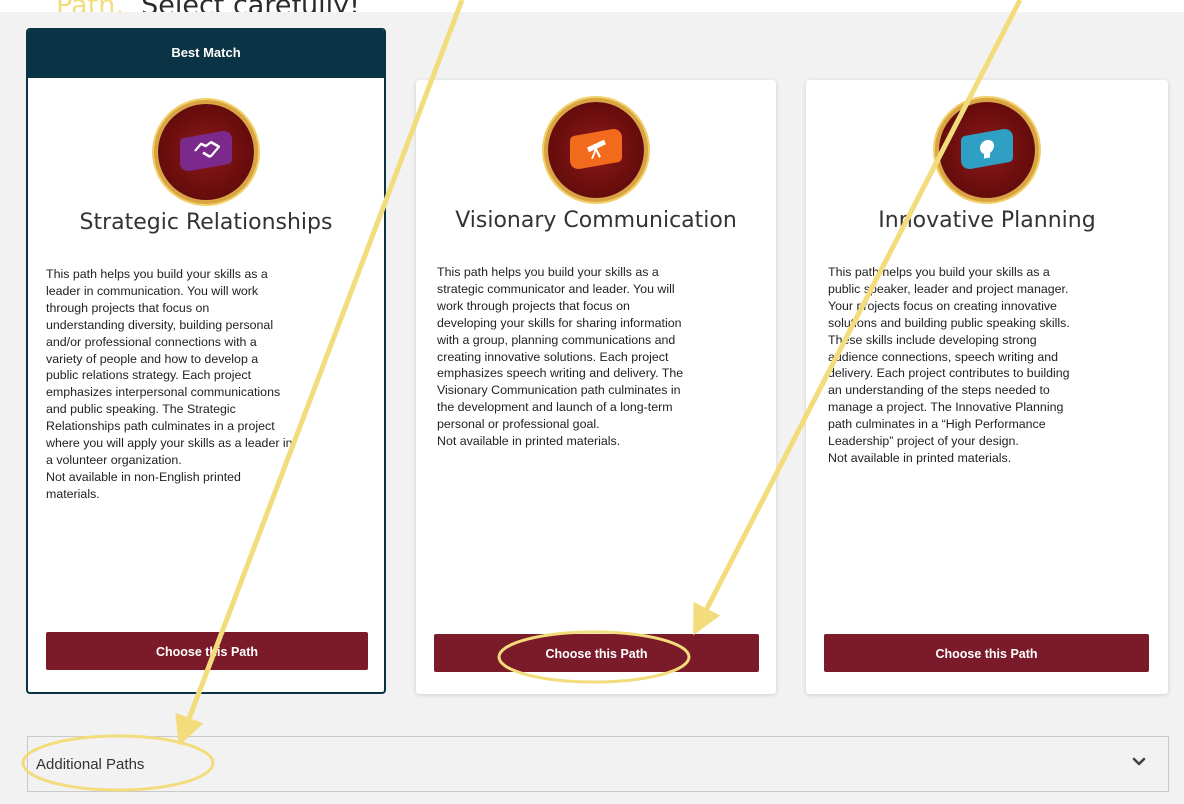 The height and width of the screenshot is (804, 1184). I want to click on path-title: Visionary Communication, so click(596, 220).